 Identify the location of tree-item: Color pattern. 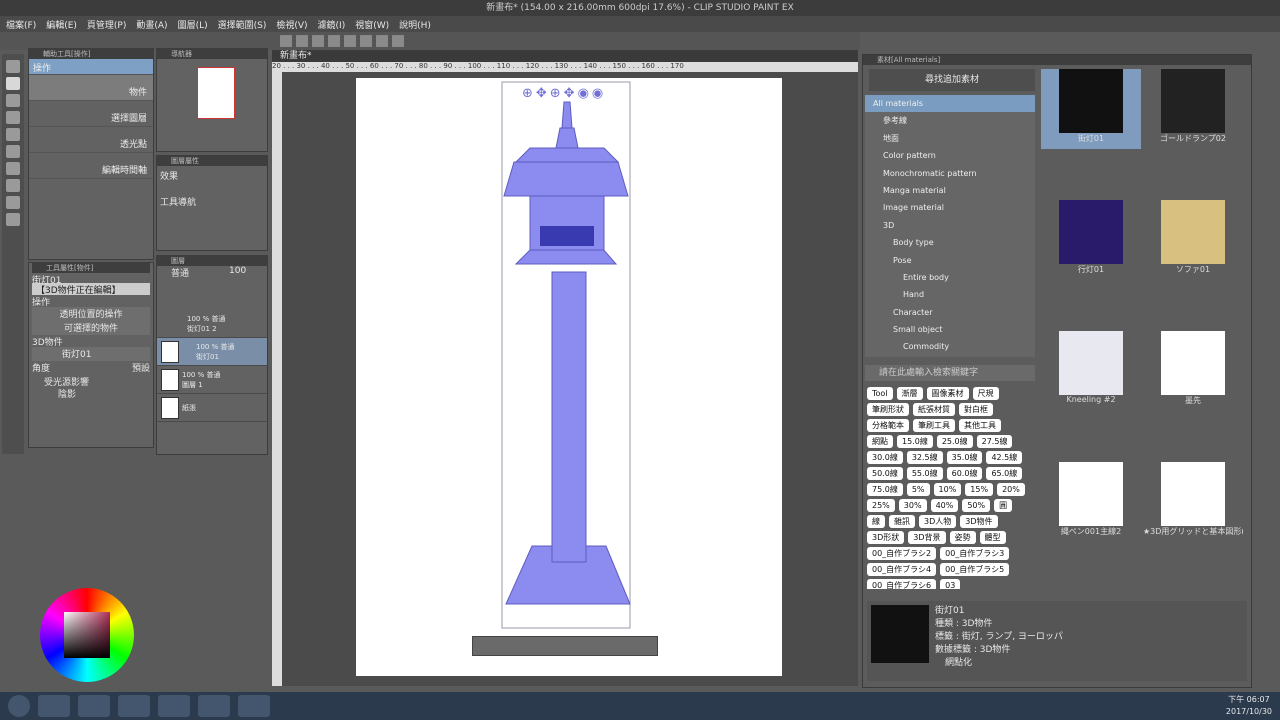
(950, 155).